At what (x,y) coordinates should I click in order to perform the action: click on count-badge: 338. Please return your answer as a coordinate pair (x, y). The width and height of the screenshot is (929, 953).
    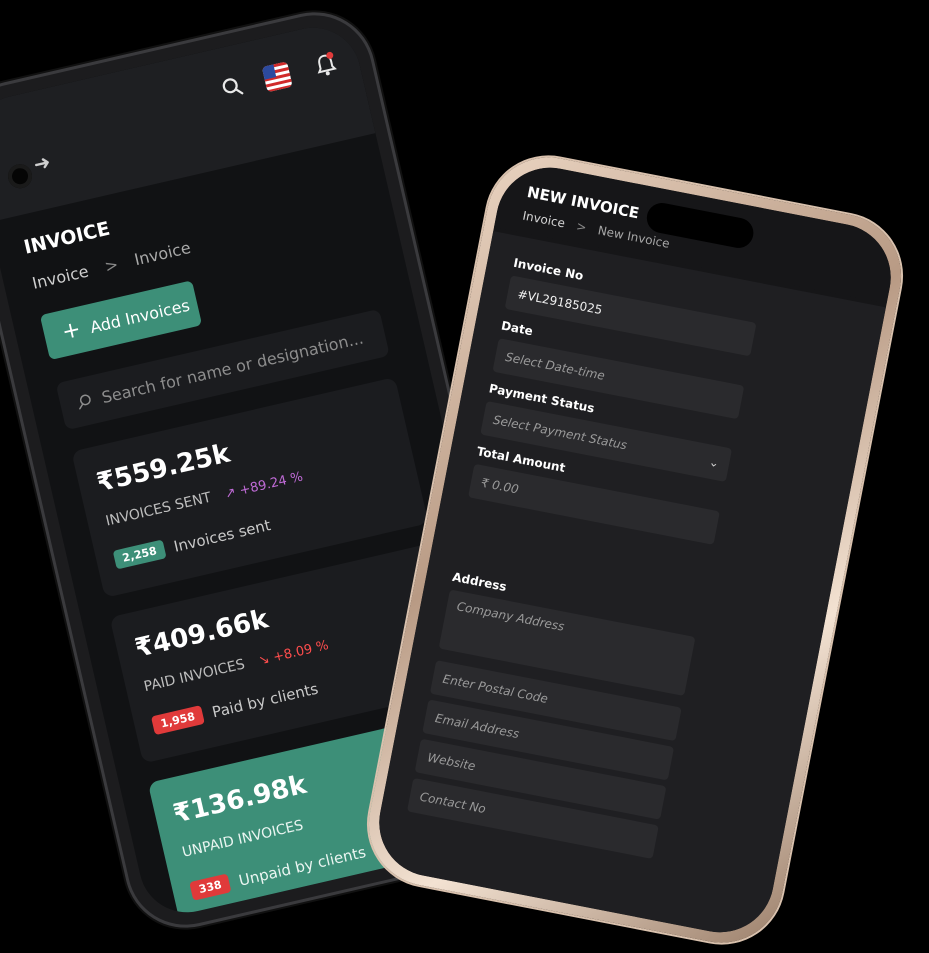
    Looking at the image, I should click on (210, 887).